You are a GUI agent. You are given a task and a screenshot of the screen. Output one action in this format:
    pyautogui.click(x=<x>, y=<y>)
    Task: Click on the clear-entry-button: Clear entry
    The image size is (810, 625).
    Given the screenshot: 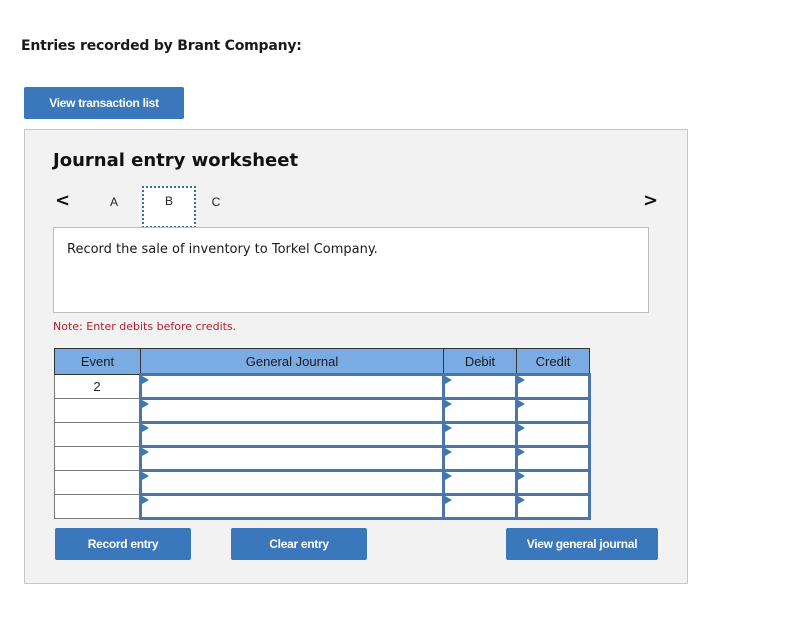 What is the action you would take?
    pyautogui.click(x=299, y=544)
    